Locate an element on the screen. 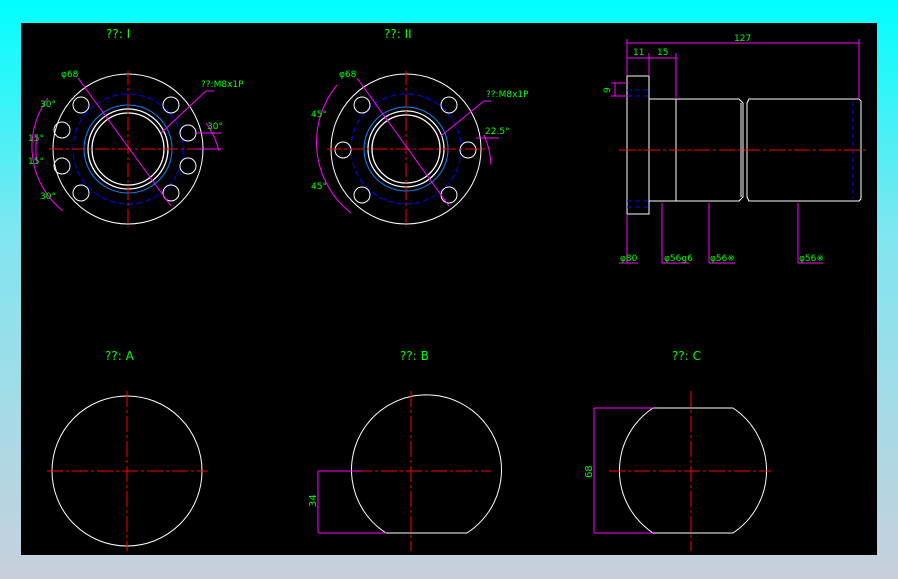 The width and height of the screenshot is (898, 579). shapeB-dim-34: 34 is located at coordinates (313, 500).